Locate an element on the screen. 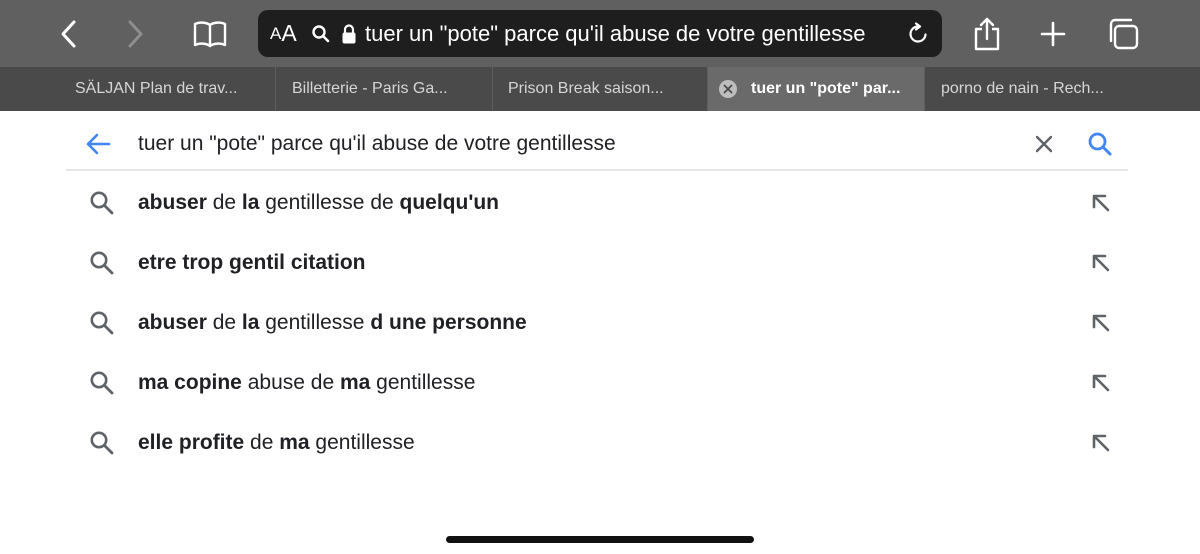 The width and height of the screenshot is (1200, 554). back-icon is located at coordinates (68, 34).